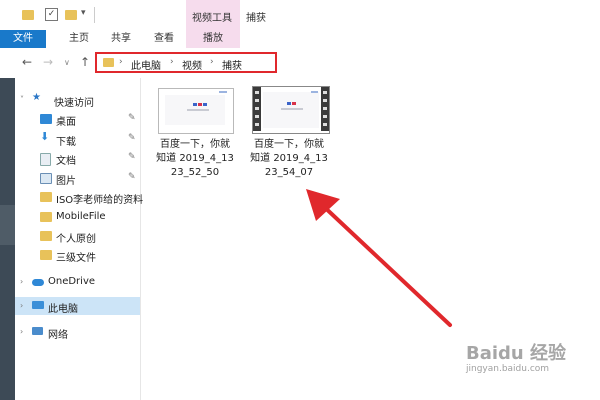 The width and height of the screenshot is (600, 400). What do you see at coordinates (81, 216) in the screenshot?
I see `sidebar-item-label: MobileFile` at bounding box center [81, 216].